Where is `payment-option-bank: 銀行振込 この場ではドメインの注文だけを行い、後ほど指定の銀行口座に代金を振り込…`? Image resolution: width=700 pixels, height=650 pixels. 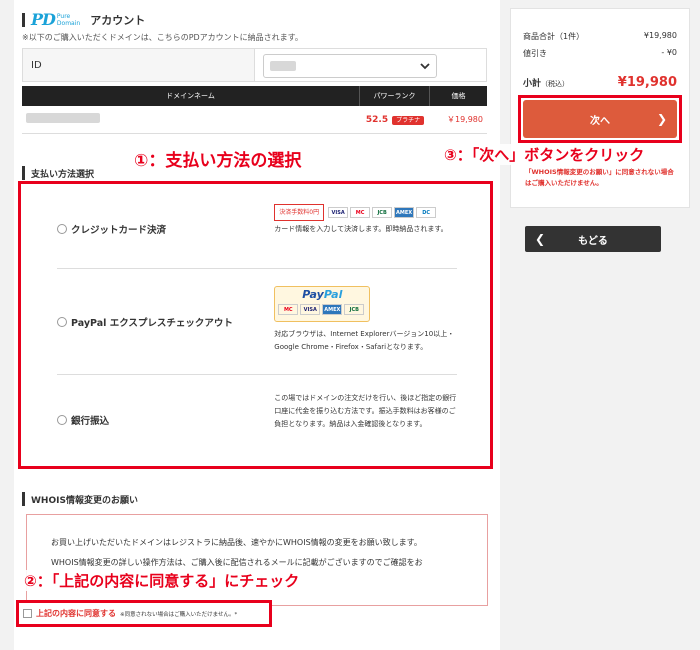 payment-option-bank: 銀行振込 この場ではドメインの注文だけを行い、後ほど指定の銀行口座に代金を振り込… is located at coordinates (257, 420).